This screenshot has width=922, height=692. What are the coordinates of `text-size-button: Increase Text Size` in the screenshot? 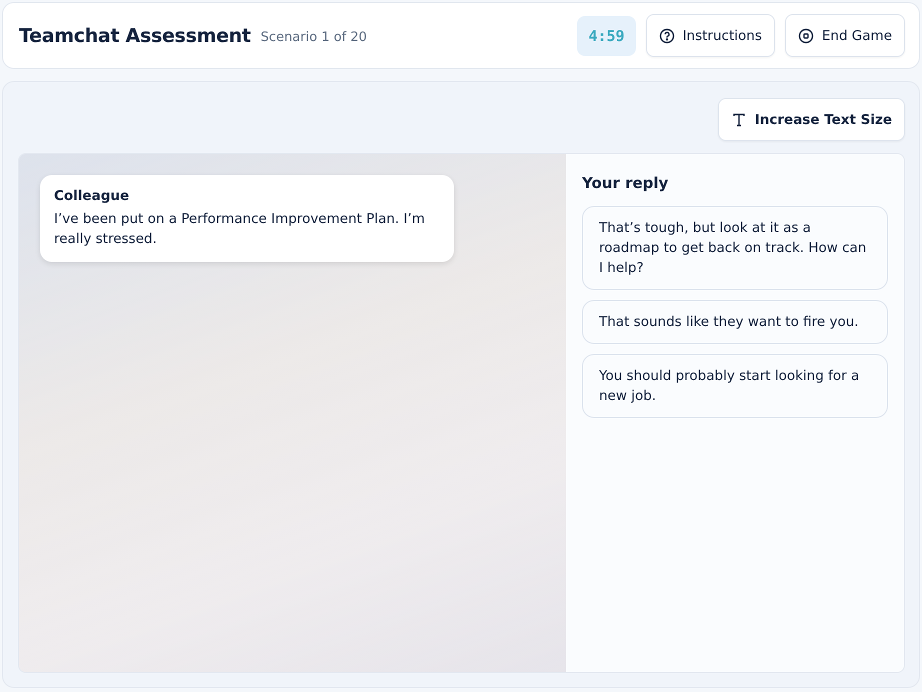 It's located at (811, 119).